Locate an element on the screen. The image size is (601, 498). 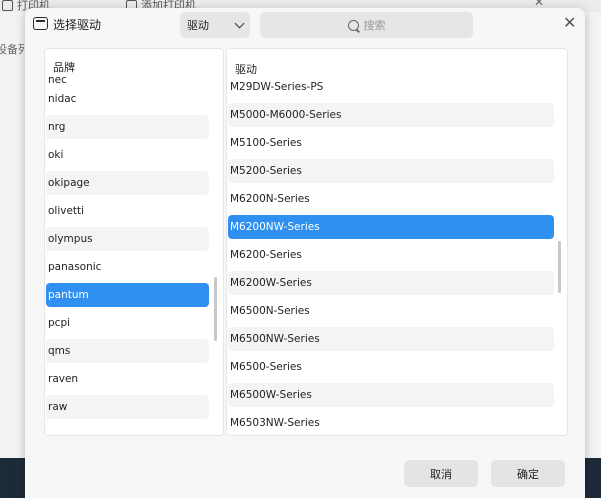
confirm-button: 确定 is located at coordinates (528, 473).